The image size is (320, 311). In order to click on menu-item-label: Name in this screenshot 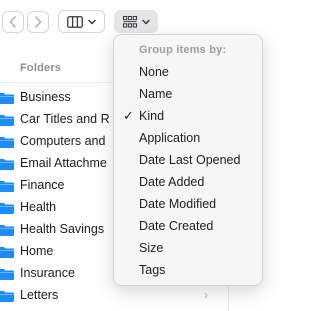, I will do `click(156, 94)`.